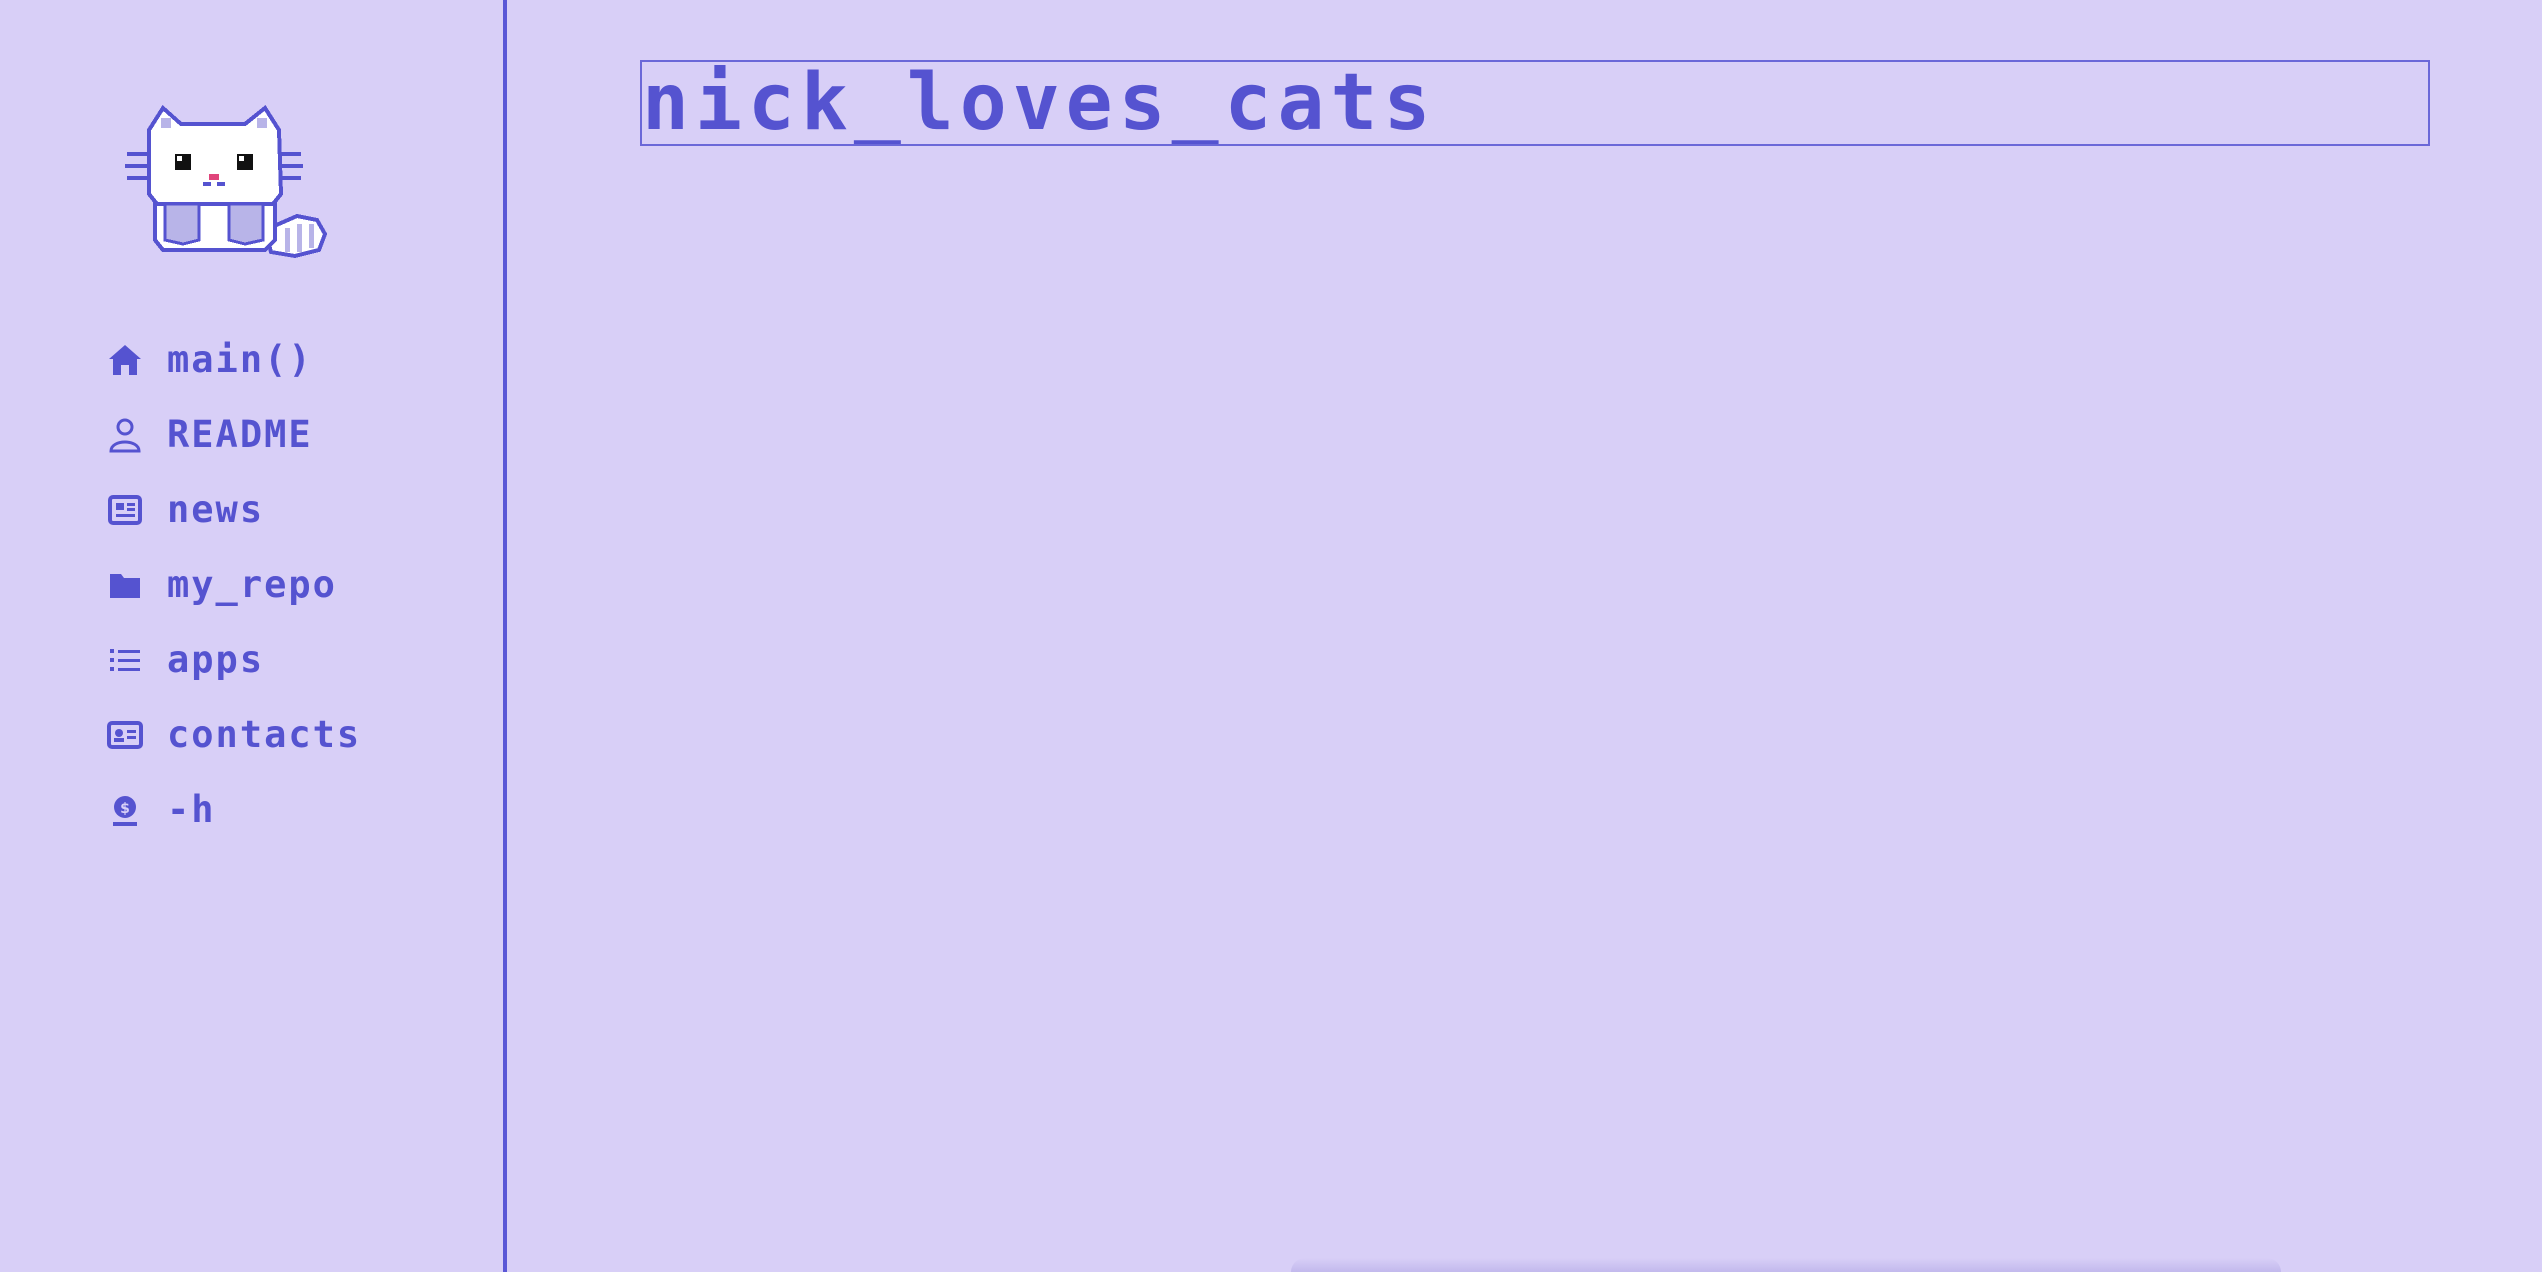  Describe the element at coordinates (1535, 103) in the screenshot. I see `title-box: nick_loves_cats` at that location.